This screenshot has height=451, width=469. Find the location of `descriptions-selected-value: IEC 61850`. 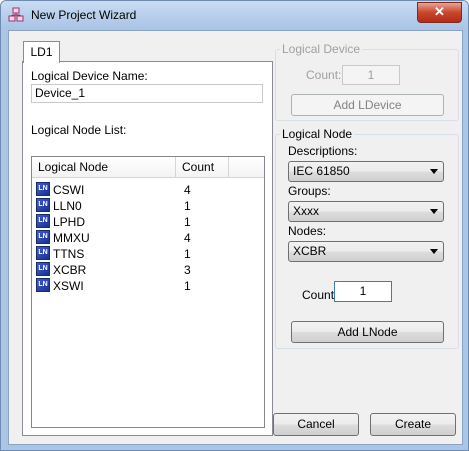

descriptions-selected-value: IEC 61850 is located at coordinates (321, 171).